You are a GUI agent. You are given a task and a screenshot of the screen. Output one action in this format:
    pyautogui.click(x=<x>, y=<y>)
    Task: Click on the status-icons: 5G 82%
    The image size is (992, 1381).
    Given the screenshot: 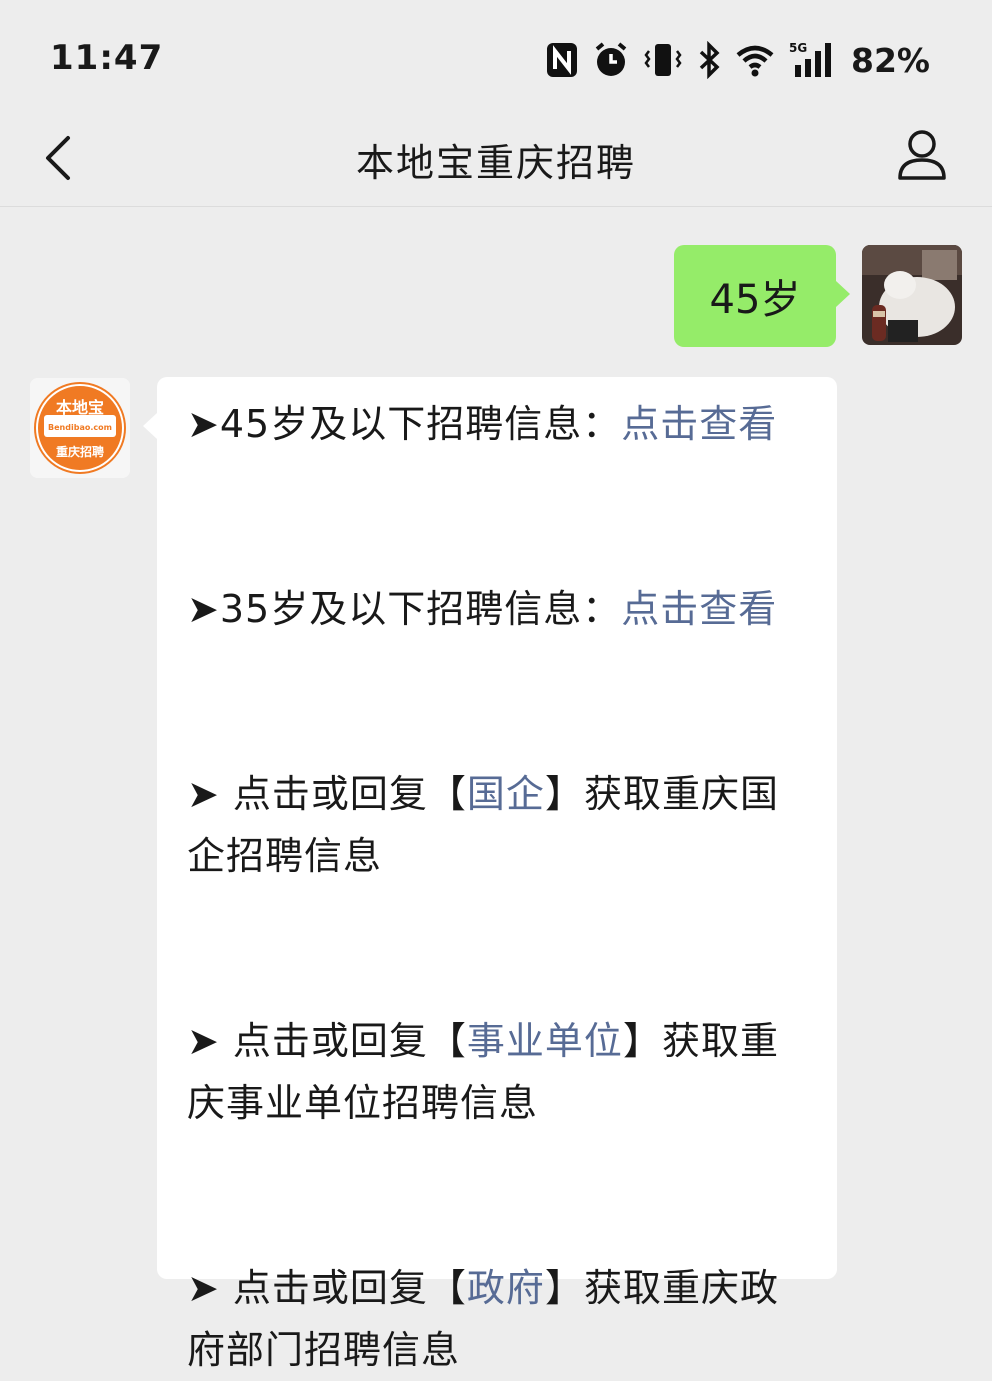 What is the action you would take?
    pyautogui.click(x=737, y=60)
    